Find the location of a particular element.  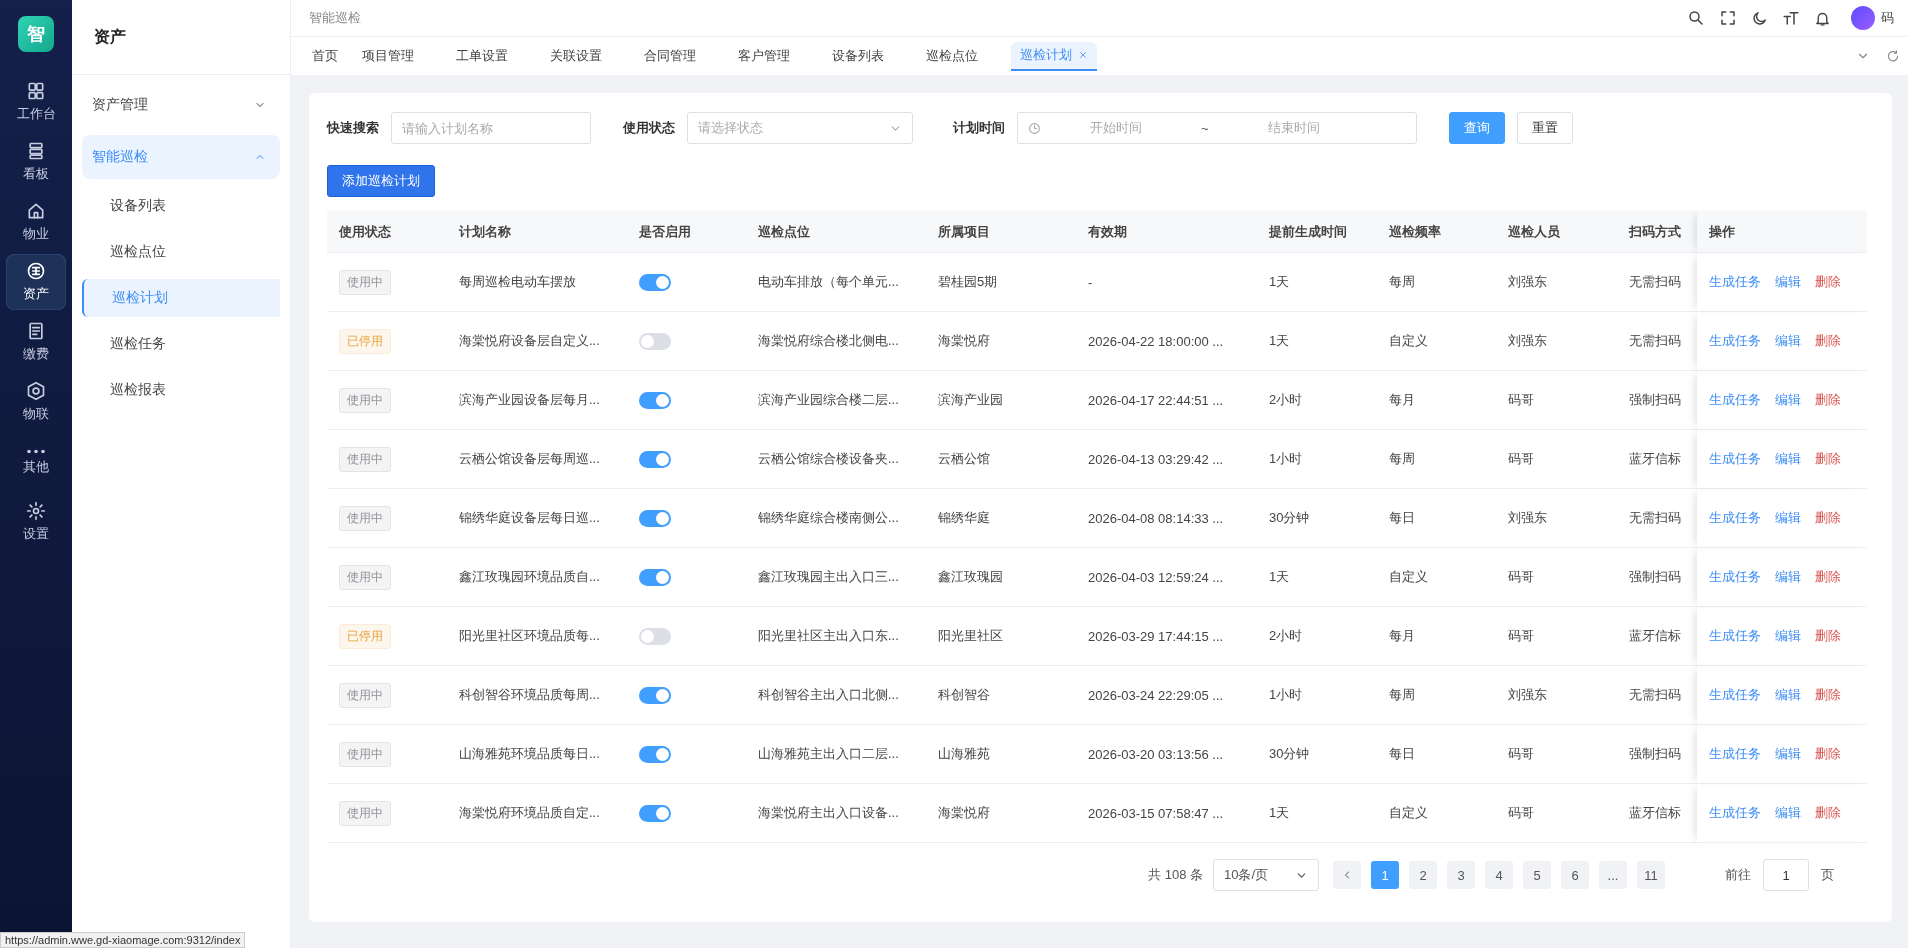

more-icon is located at coordinates (36, 451).